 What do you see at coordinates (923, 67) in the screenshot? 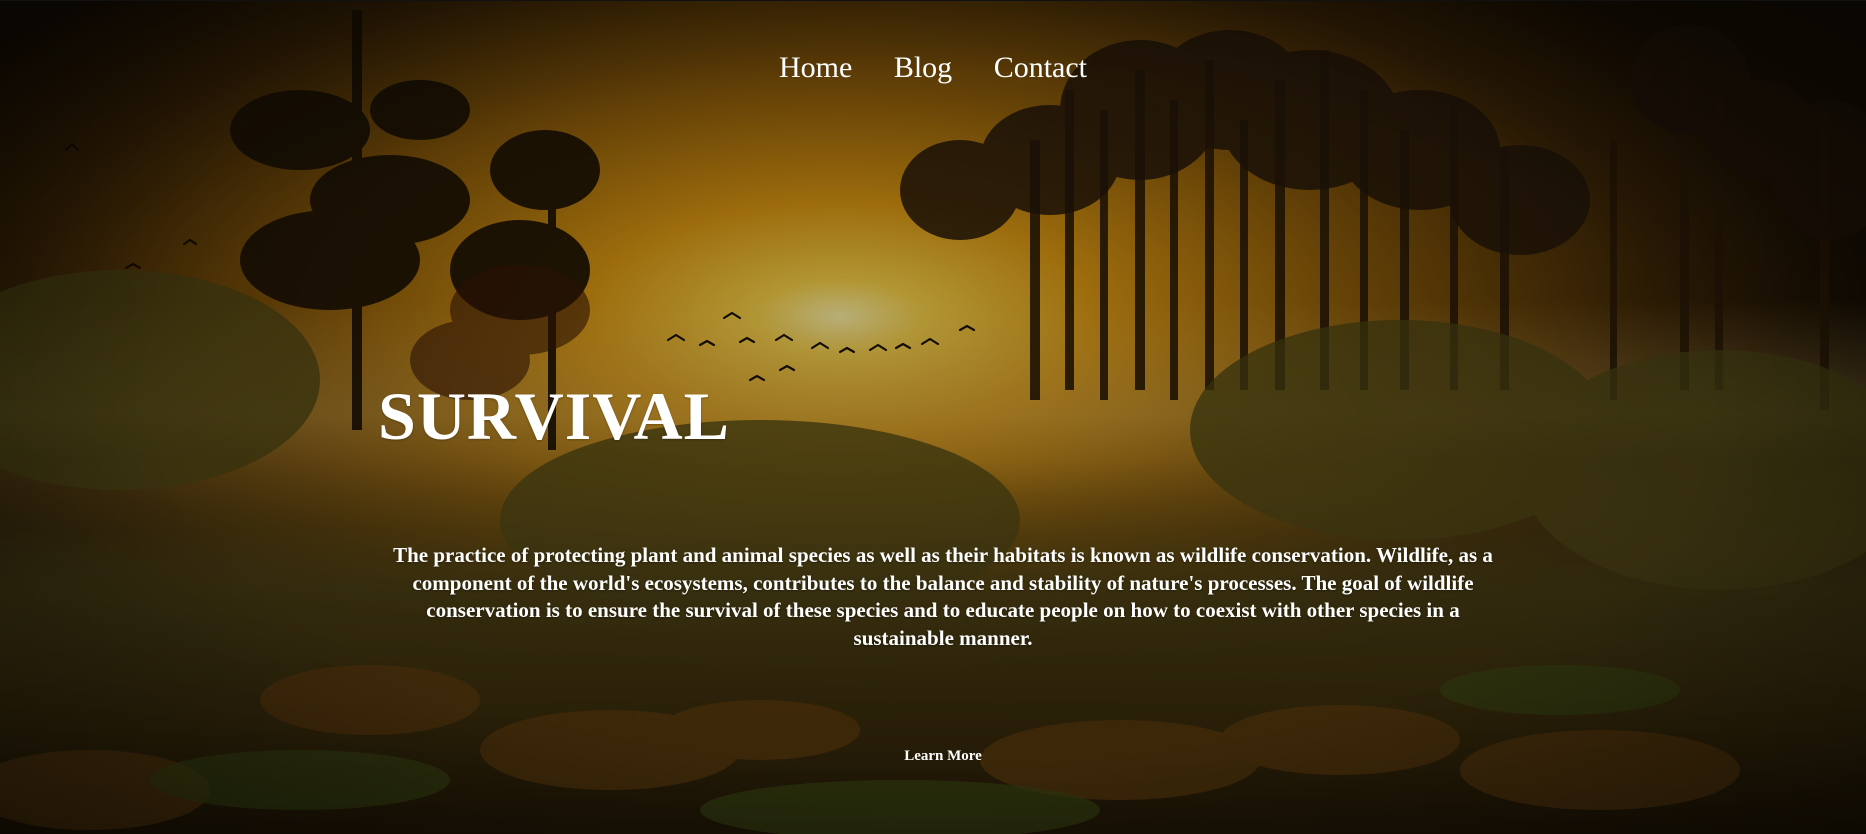
I see `nav-link-blog: Blog` at bounding box center [923, 67].